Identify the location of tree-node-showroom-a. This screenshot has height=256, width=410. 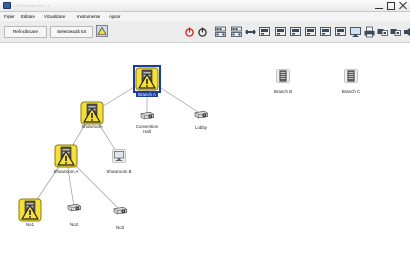
(66, 156).